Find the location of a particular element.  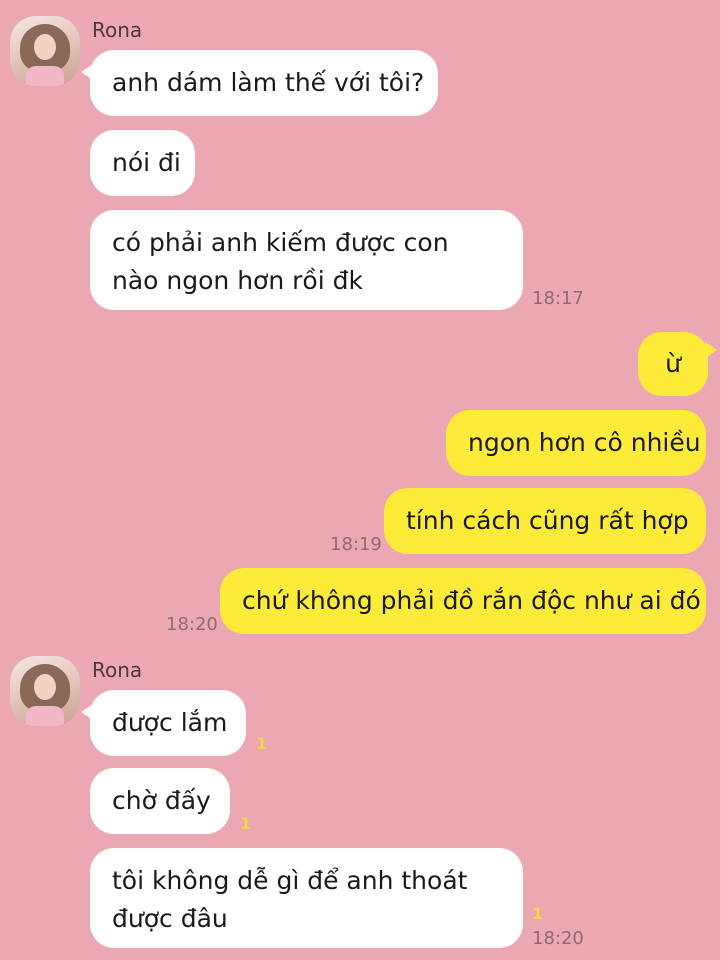

message-timestamp: 18:17 is located at coordinates (558, 298).